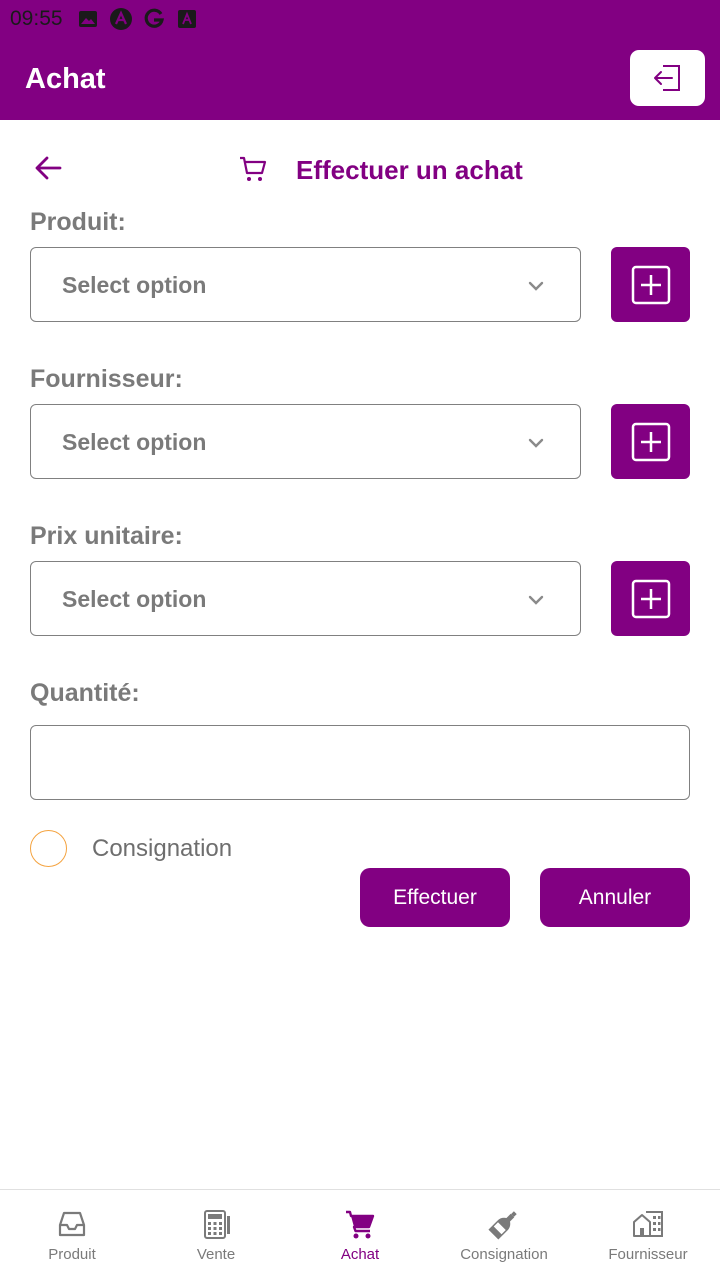 The height and width of the screenshot is (1281, 720). What do you see at coordinates (504, 1254) in the screenshot?
I see `nav-label-consignation: Consignation` at bounding box center [504, 1254].